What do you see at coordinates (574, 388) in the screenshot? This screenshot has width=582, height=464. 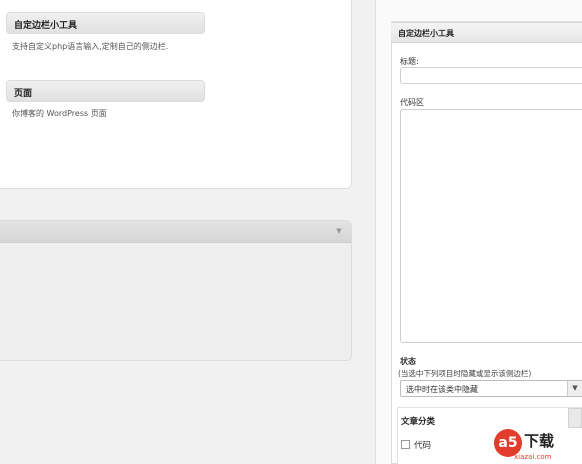 I see `chevron-down-icon: ▼` at bounding box center [574, 388].